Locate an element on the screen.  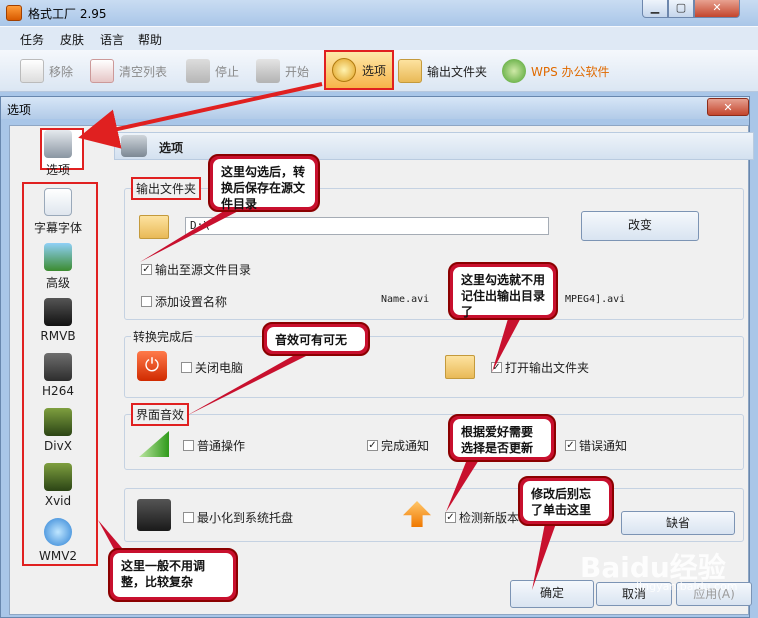
nav-item-h264: H264 is located at coordinates (58, 376).